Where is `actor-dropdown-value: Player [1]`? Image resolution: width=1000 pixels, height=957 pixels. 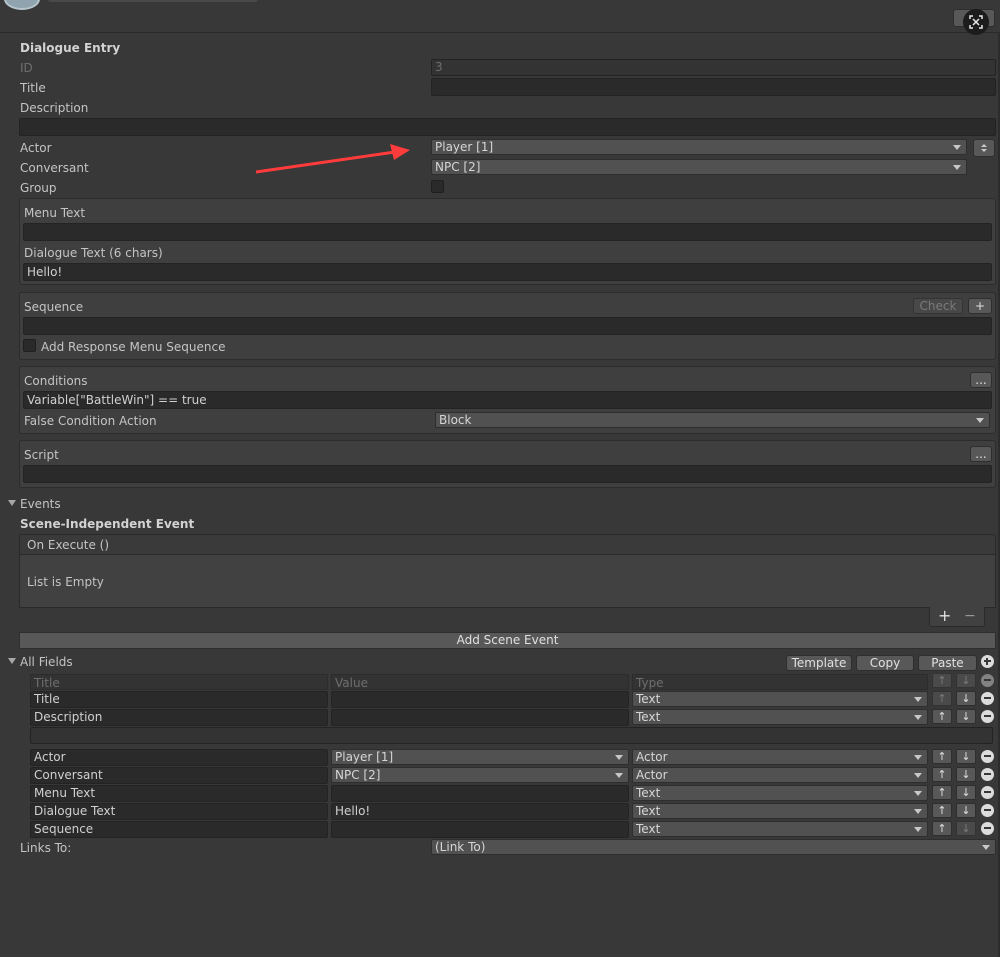 actor-dropdown-value: Player [1] is located at coordinates (464, 147).